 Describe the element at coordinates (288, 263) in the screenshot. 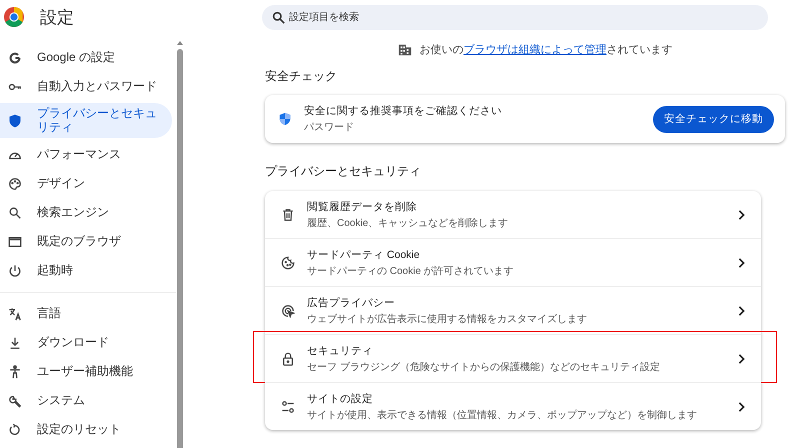

I see `cookie-icon` at that location.